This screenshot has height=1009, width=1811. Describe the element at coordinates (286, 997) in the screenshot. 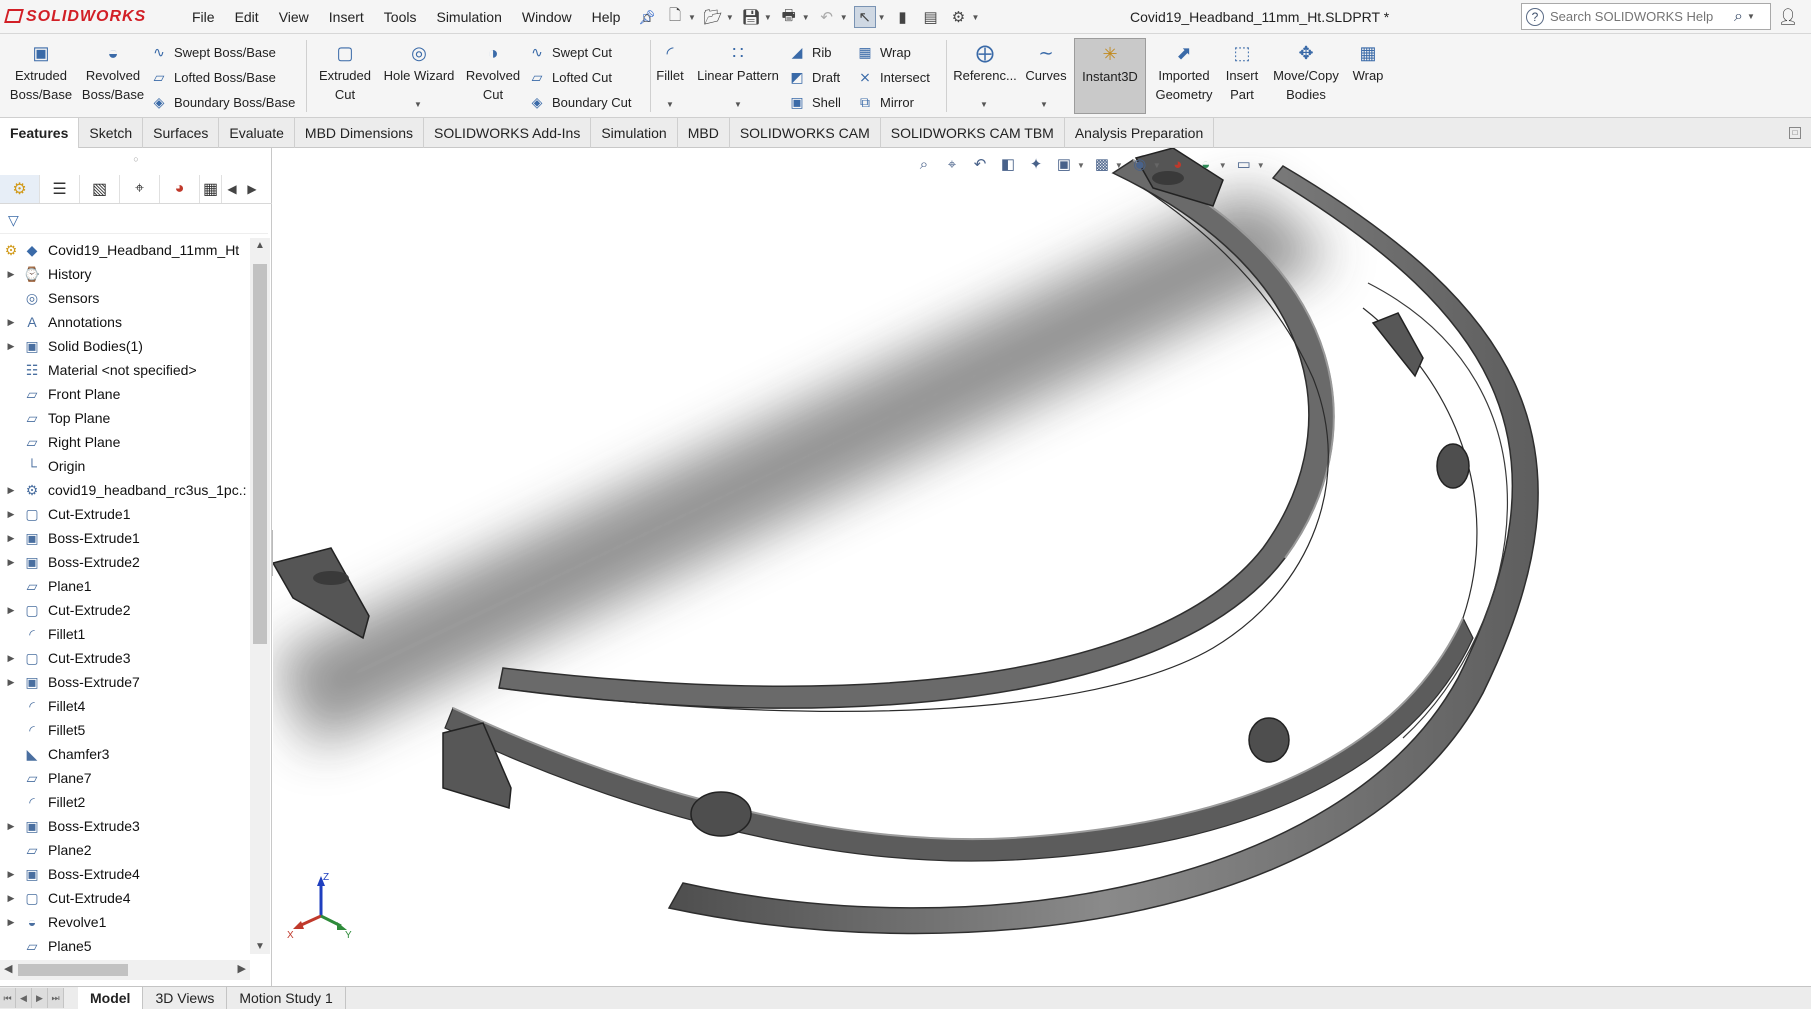

I see `tab-motion-study-1: Motion Study 1` at that location.